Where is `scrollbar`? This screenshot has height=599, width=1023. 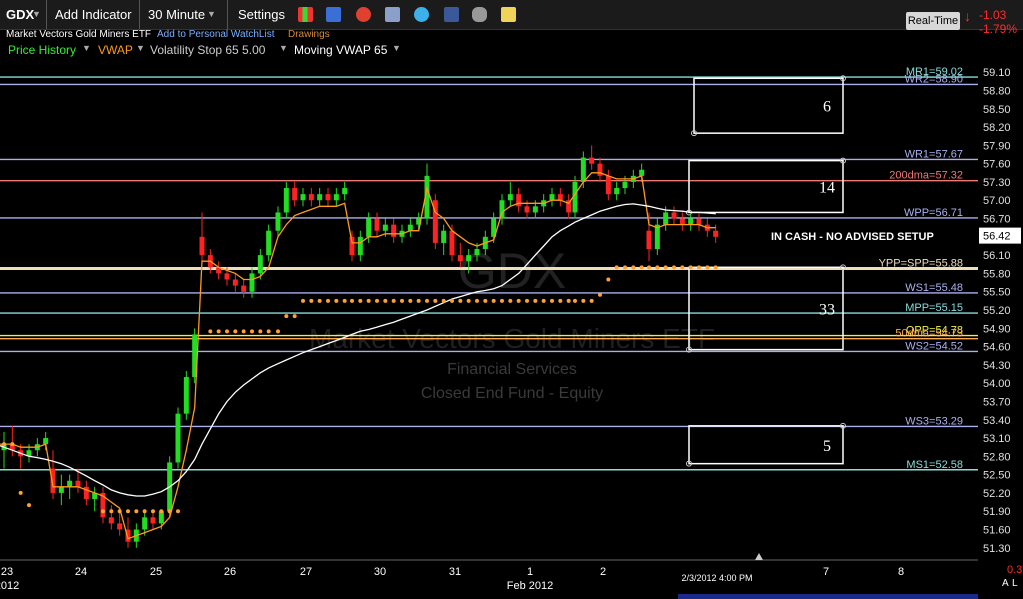 scrollbar is located at coordinates (828, 596).